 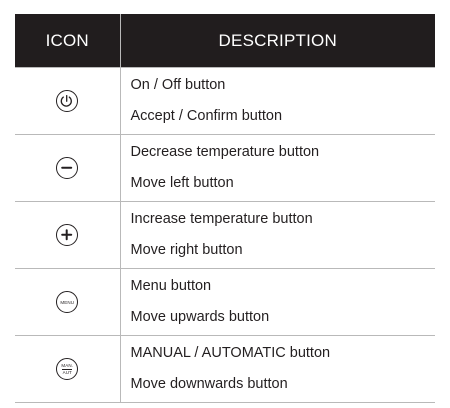 What do you see at coordinates (178, 85) in the screenshot?
I see `description-line: On / Off button` at bounding box center [178, 85].